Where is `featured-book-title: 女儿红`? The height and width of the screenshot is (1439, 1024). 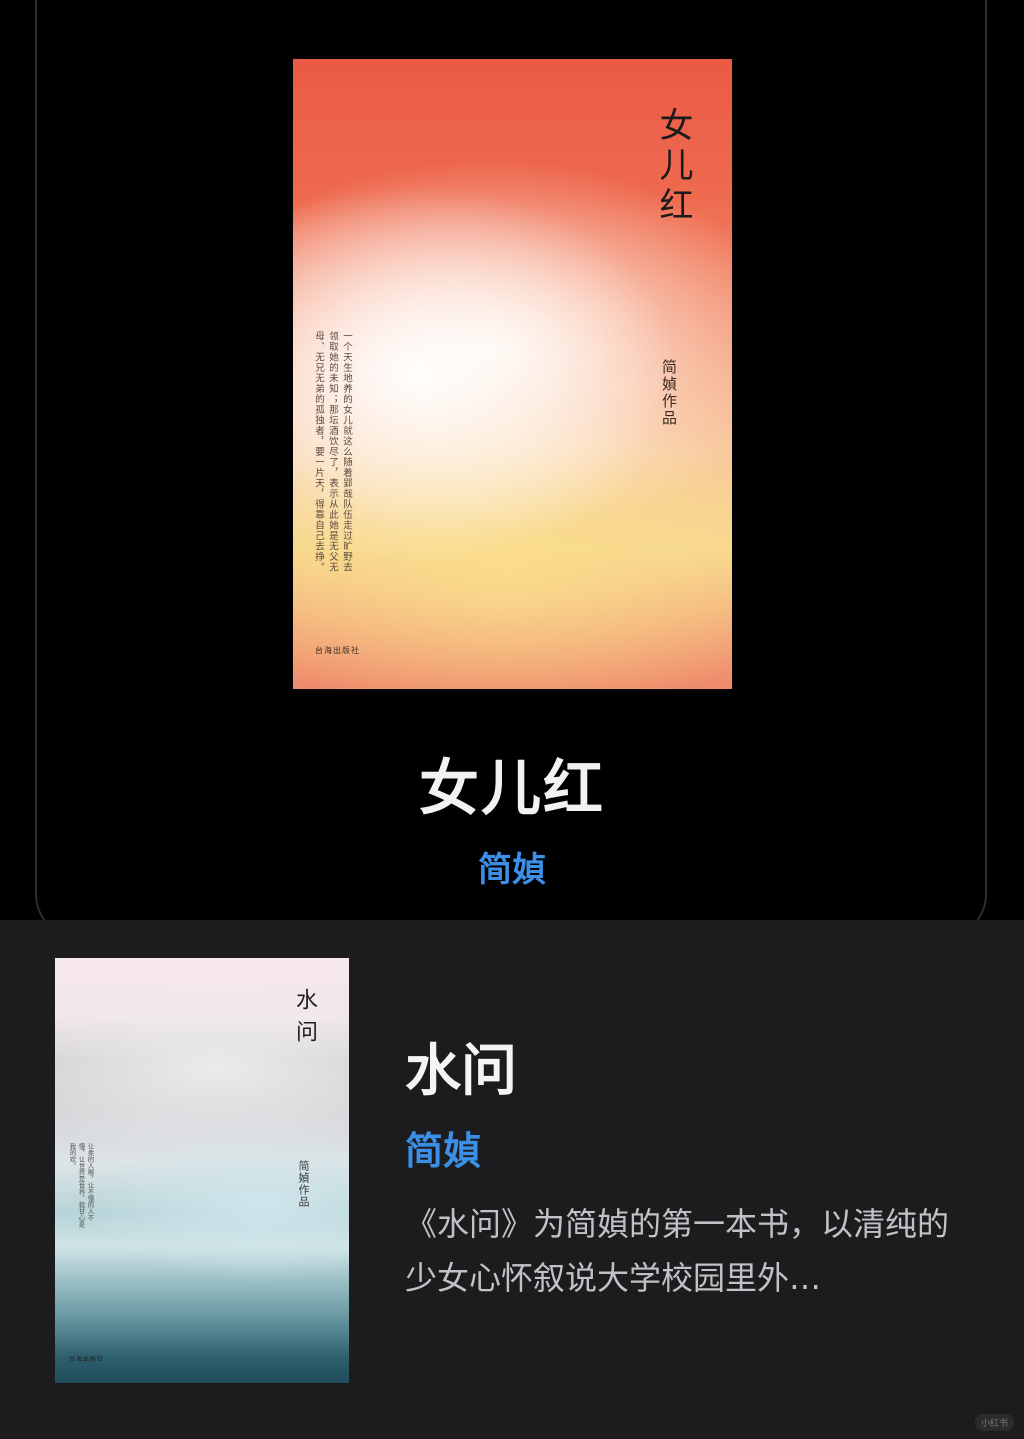
featured-book-title: 女儿红 is located at coordinates (512, 783).